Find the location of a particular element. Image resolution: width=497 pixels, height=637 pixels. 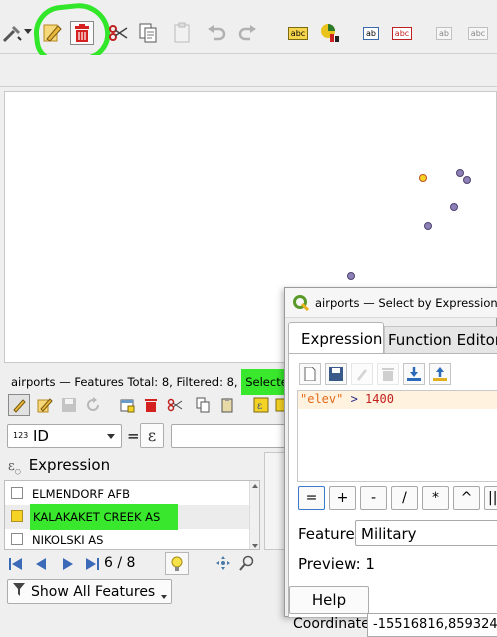

expression-text: "elev" > 1400 is located at coordinates (397, 400).